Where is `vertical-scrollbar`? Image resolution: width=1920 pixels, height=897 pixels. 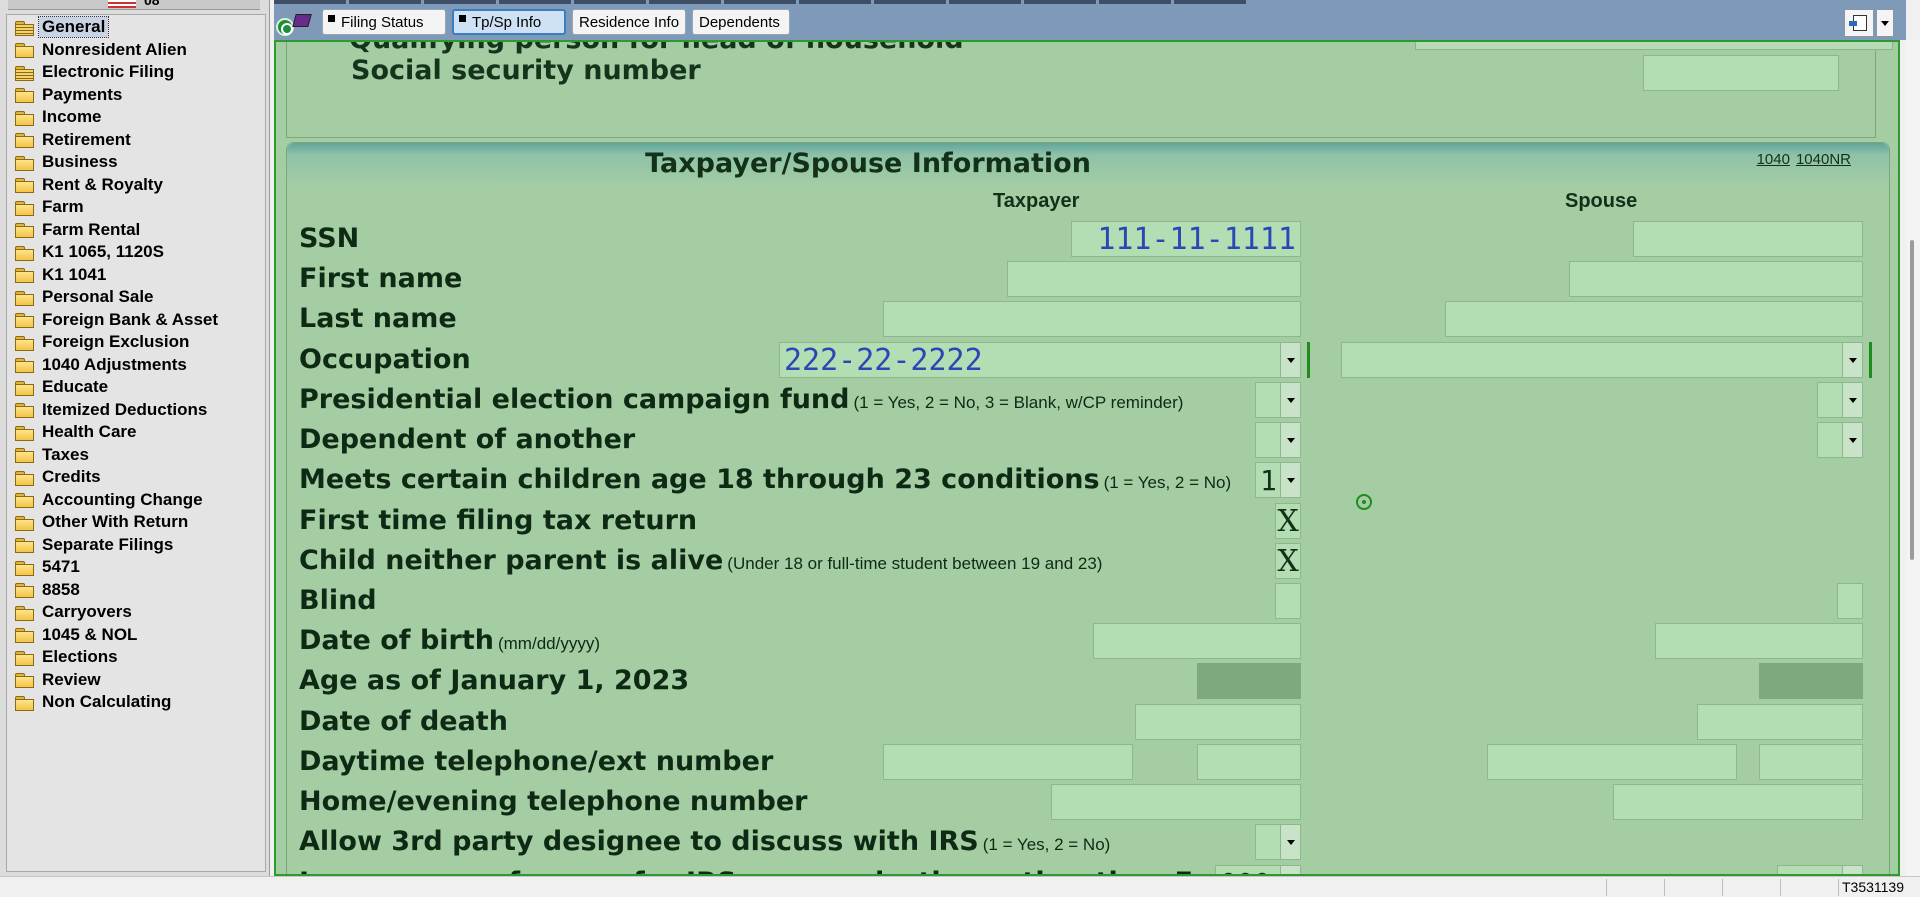
vertical-scrollbar is located at coordinates (1913, 458).